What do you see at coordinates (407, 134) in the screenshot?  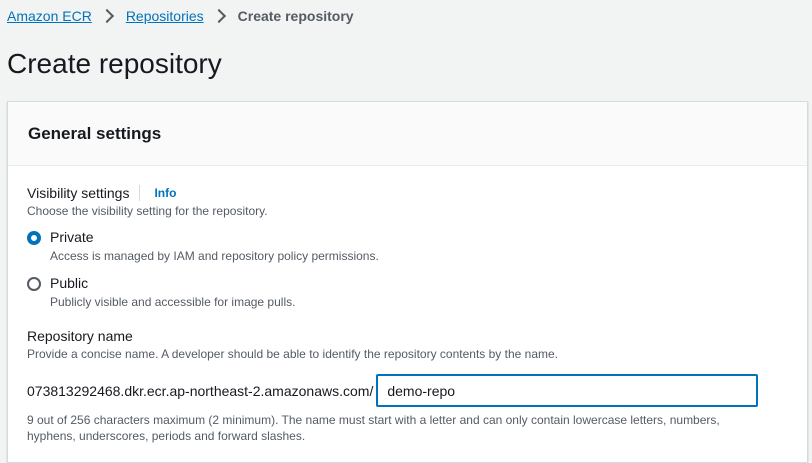 I see `panel-header: General settings` at bounding box center [407, 134].